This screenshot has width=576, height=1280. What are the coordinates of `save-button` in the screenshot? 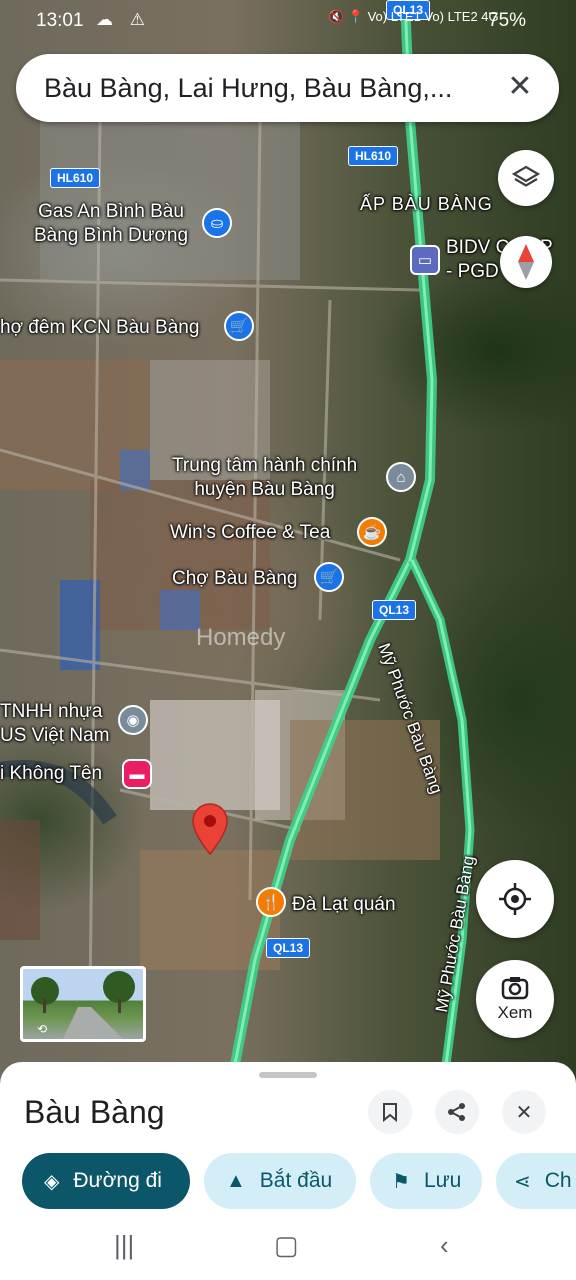 It's located at (390, 1112).